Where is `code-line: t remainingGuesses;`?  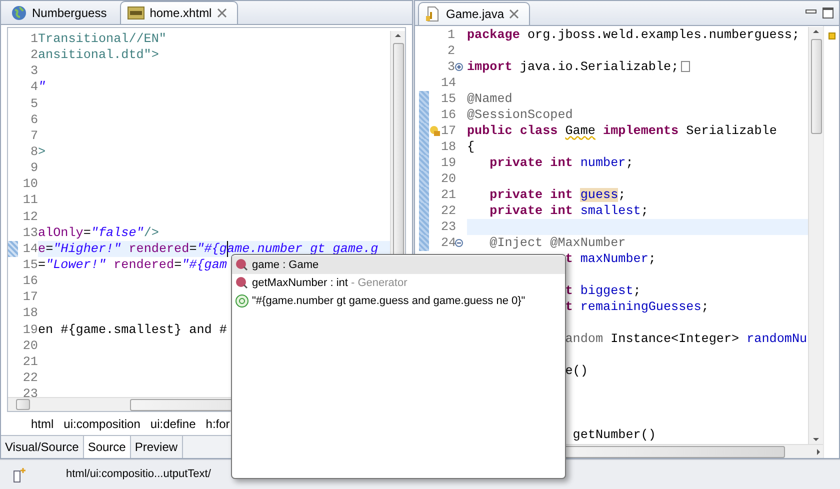
code-line: t remainingGuesses; is located at coordinates (637, 307).